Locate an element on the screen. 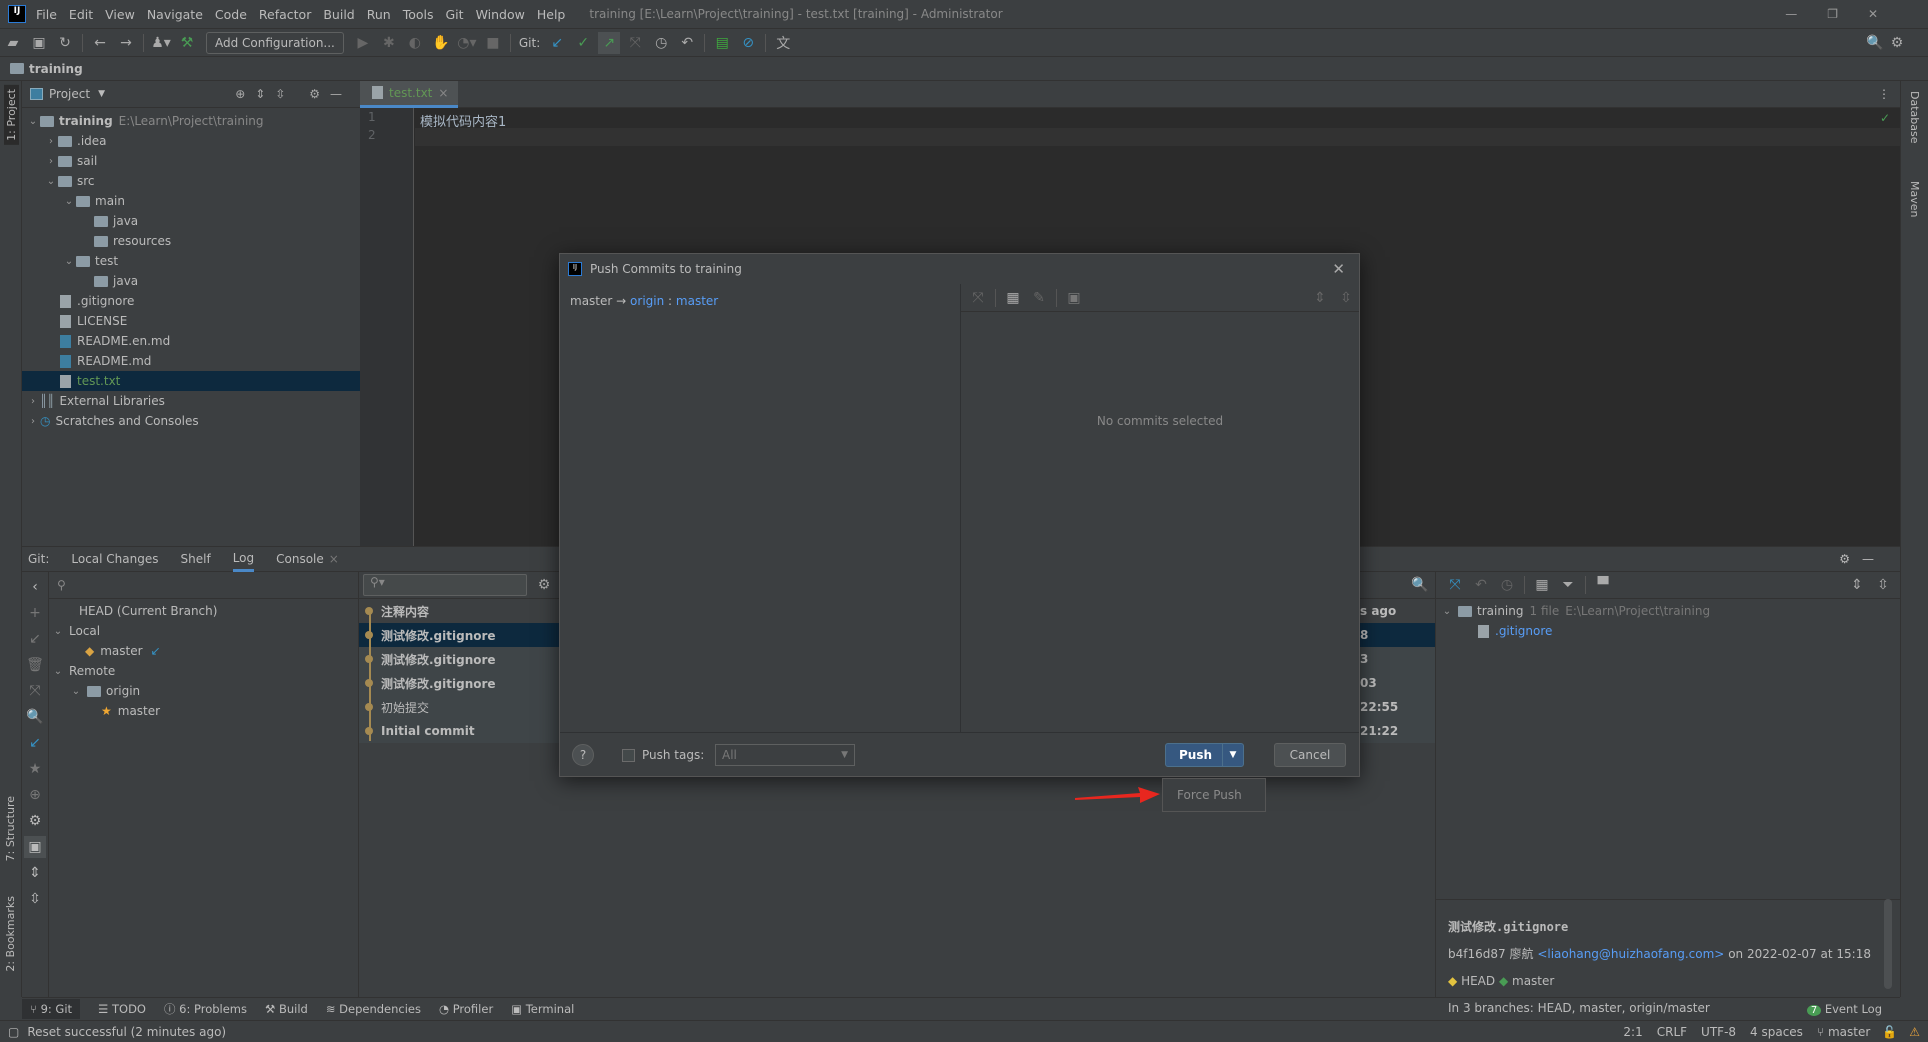  translate-icon: 文 is located at coordinates (783, 43).